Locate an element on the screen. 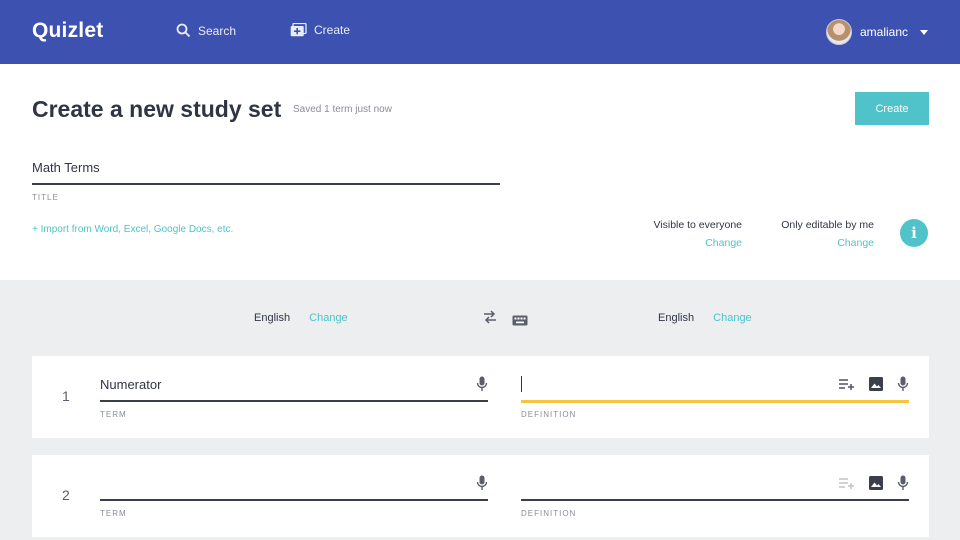 Image resolution: width=960 pixels, height=540 pixels. editability-setting: Only editable by me Change is located at coordinates (827, 234).